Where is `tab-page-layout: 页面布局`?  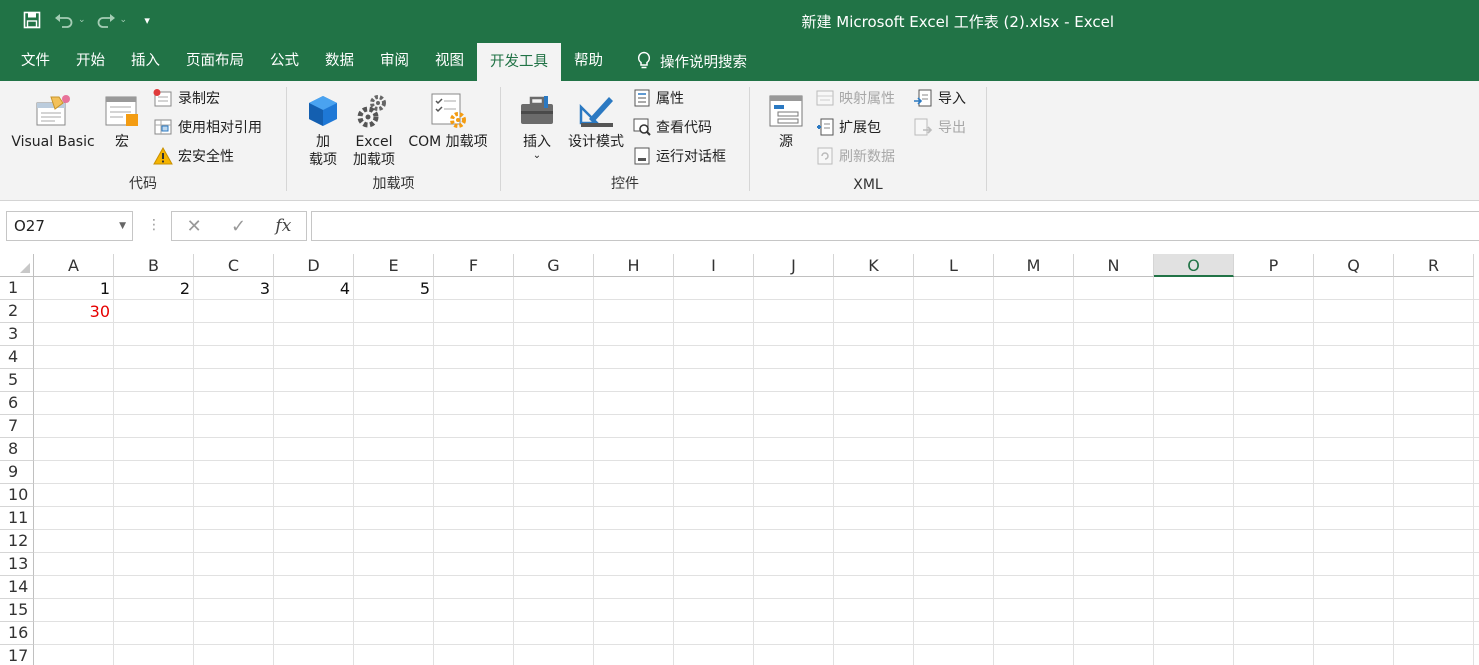
tab-page-layout: 页面布局 is located at coordinates (215, 61).